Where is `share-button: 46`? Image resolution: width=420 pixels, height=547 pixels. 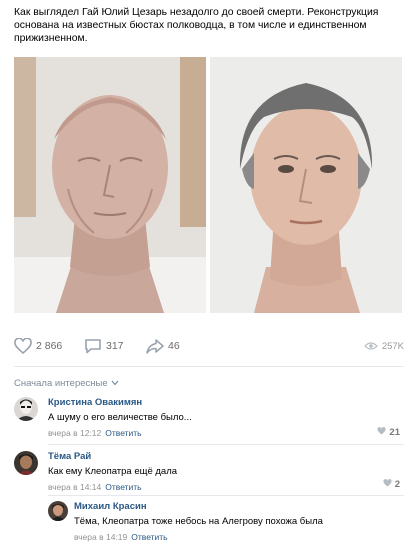 share-button: 46 is located at coordinates (163, 346).